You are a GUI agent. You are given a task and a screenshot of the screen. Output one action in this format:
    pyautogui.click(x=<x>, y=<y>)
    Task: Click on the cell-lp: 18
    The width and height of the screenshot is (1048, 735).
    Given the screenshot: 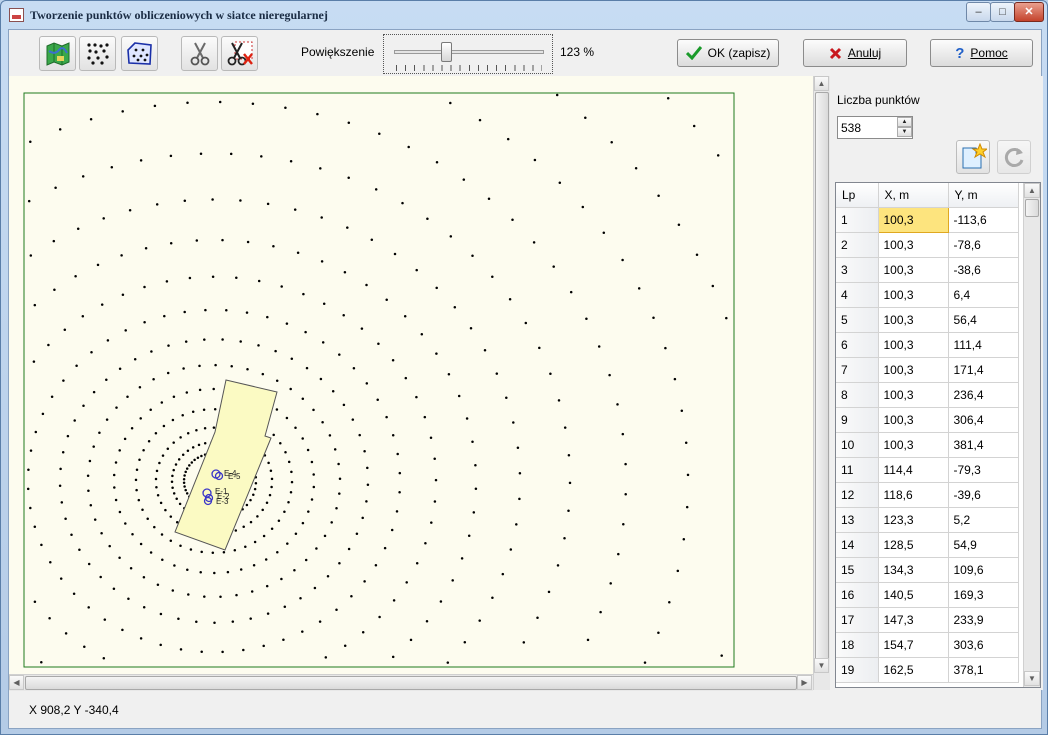 What is the action you would take?
    pyautogui.click(x=857, y=645)
    